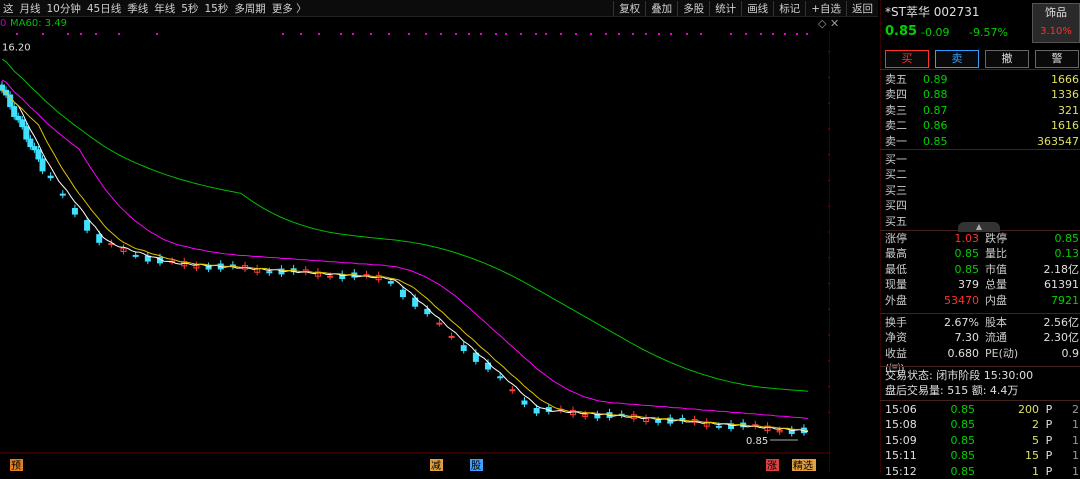 The width and height of the screenshot is (1080, 479). What do you see at coordinates (104, 8) in the screenshot?
I see `period-tab: 45日线` at bounding box center [104, 8].